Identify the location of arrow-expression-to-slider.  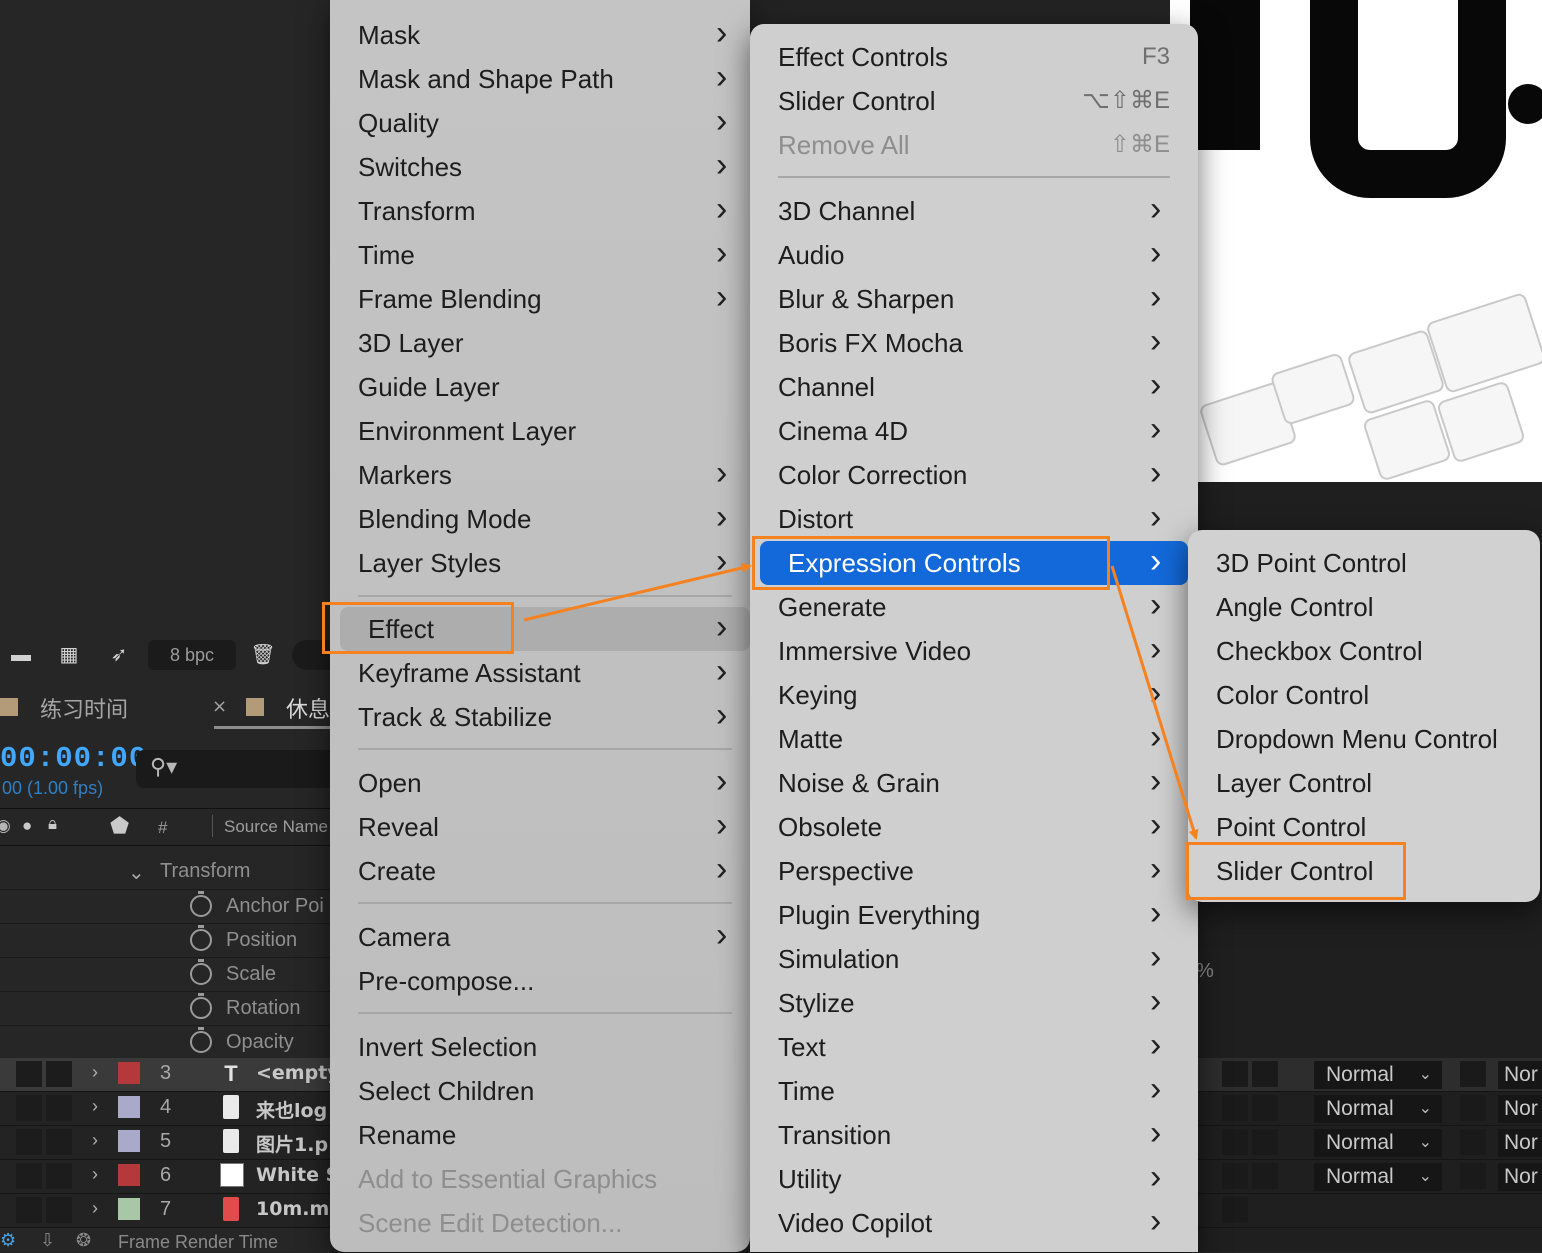
(1154, 702).